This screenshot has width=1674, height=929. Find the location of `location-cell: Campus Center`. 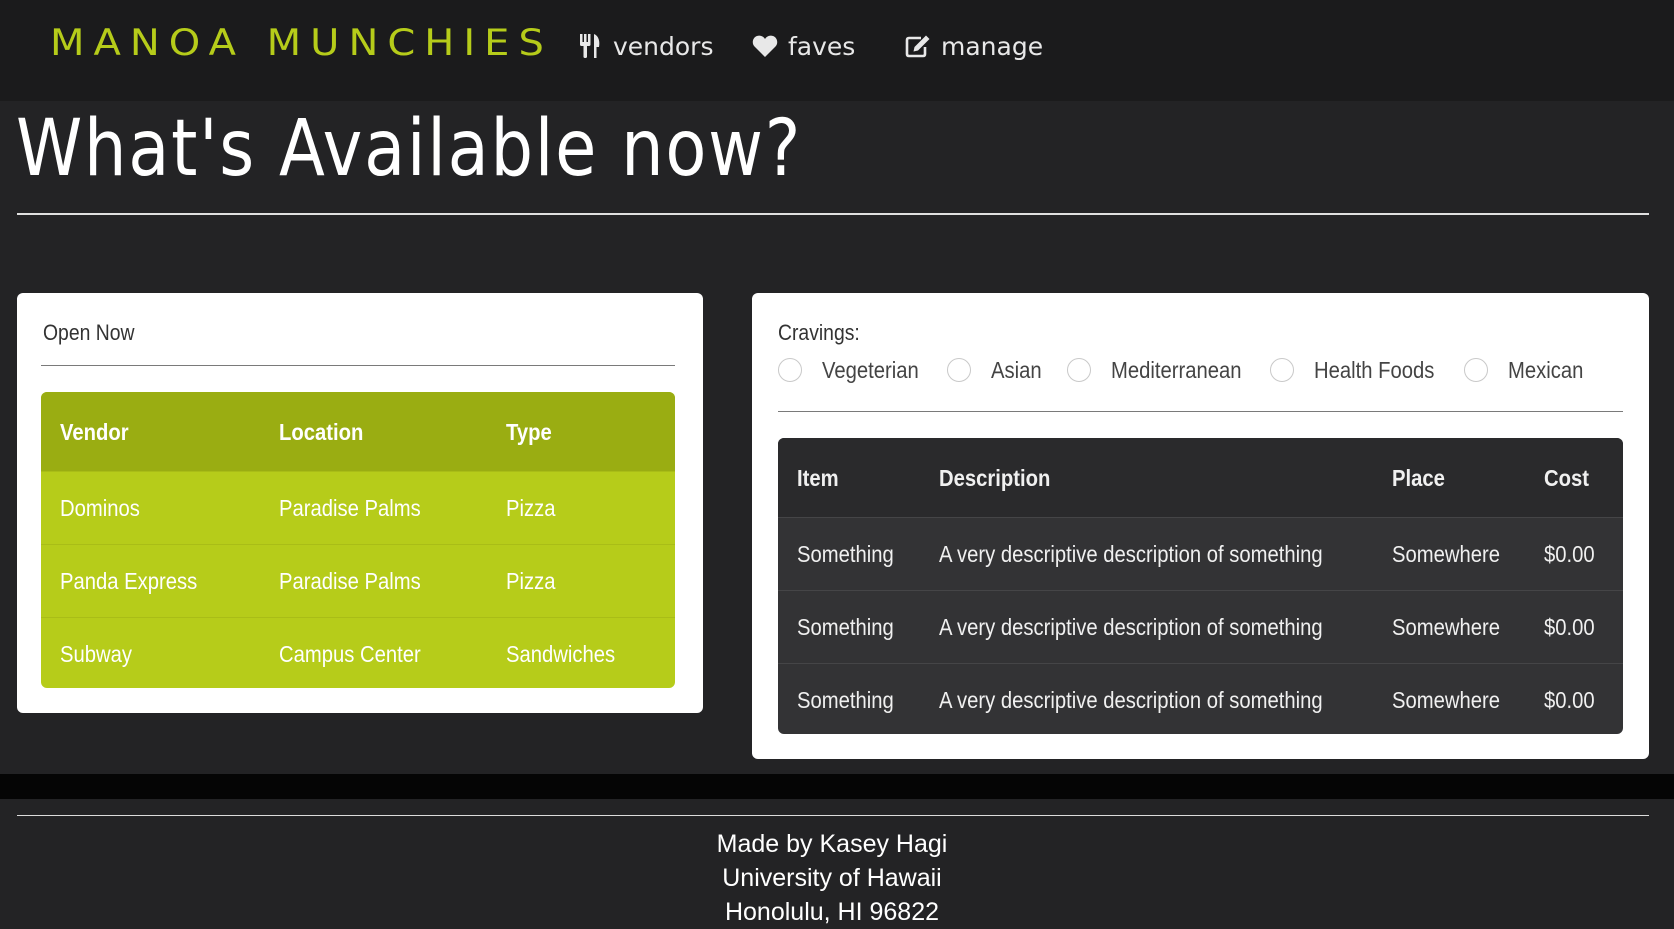

location-cell: Campus Center is located at coordinates (350, 654).